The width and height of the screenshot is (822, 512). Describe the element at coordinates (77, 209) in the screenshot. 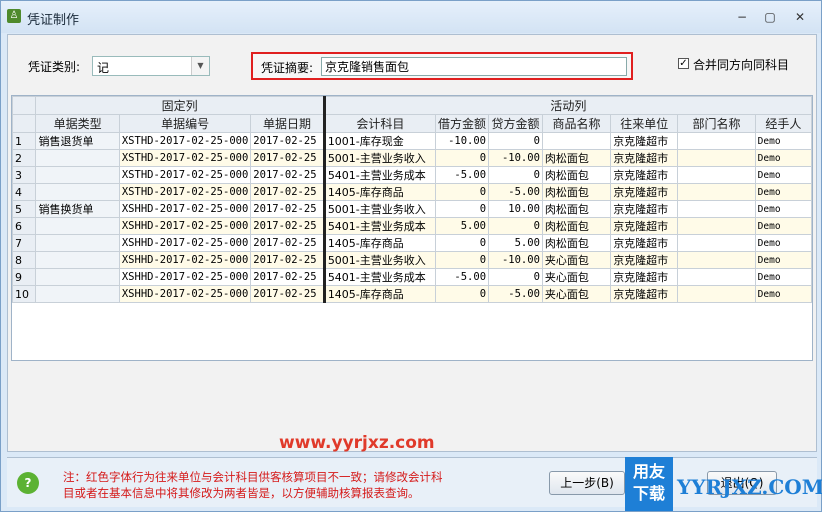

I see `cell-type: 销售换货单` at that location.